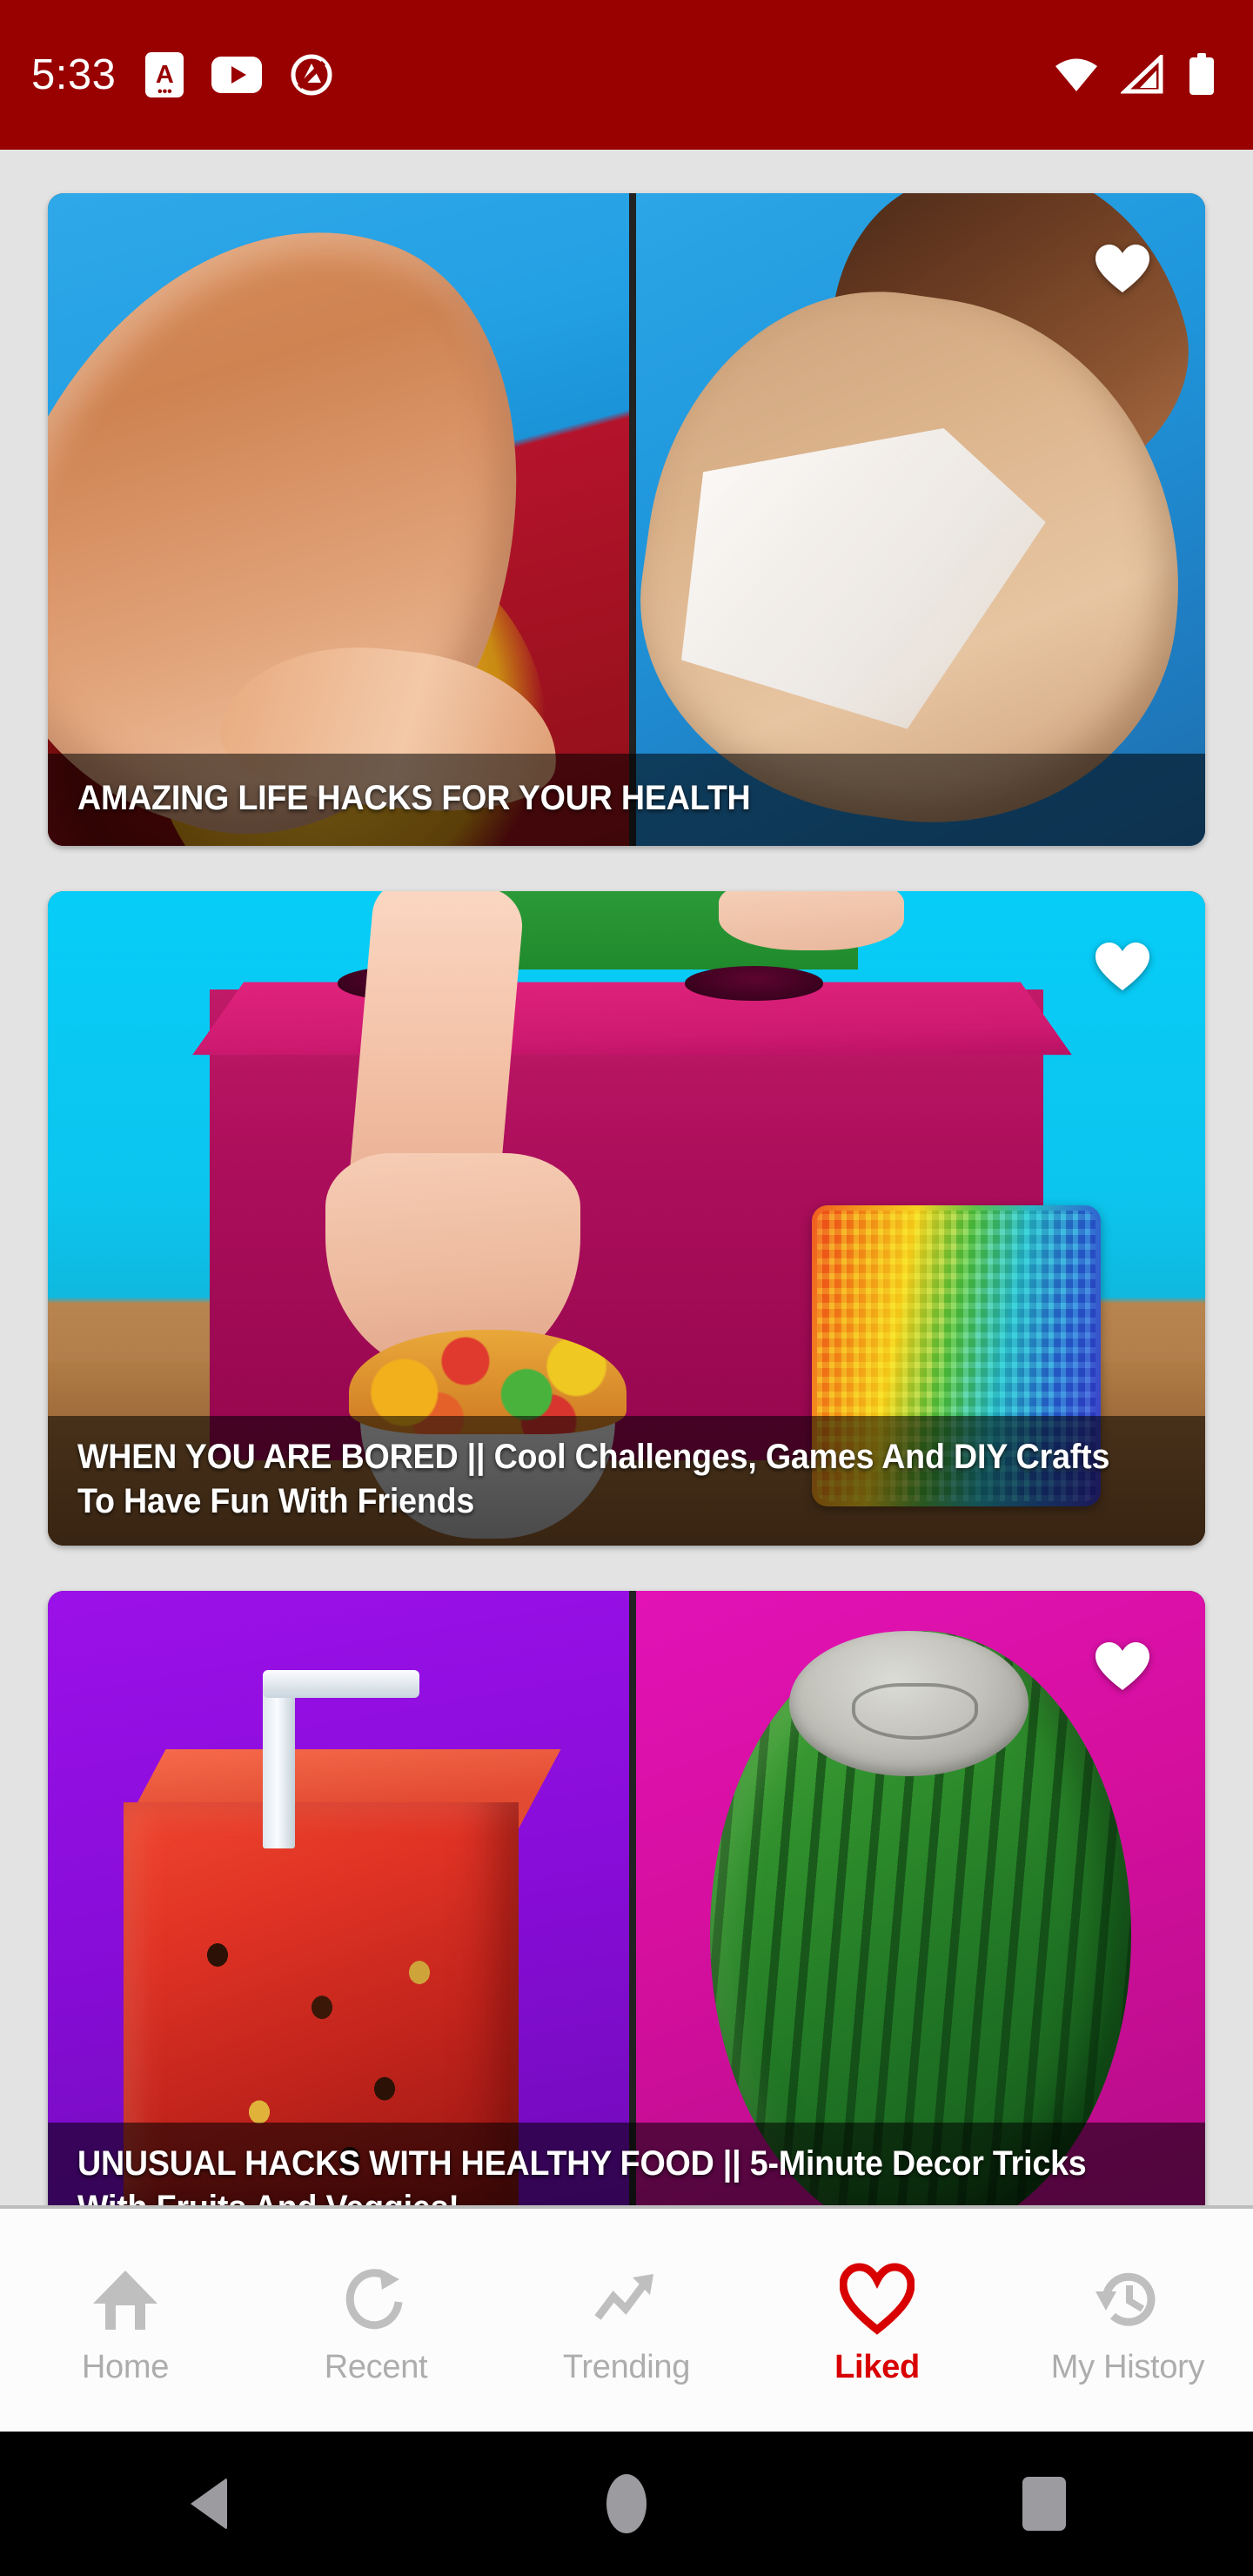 The image size is (1253, 2576). I want to click on video-title-overlay: AMAZING LIFE HACKS FOR YOUR HEALTH, so click(626, 799).